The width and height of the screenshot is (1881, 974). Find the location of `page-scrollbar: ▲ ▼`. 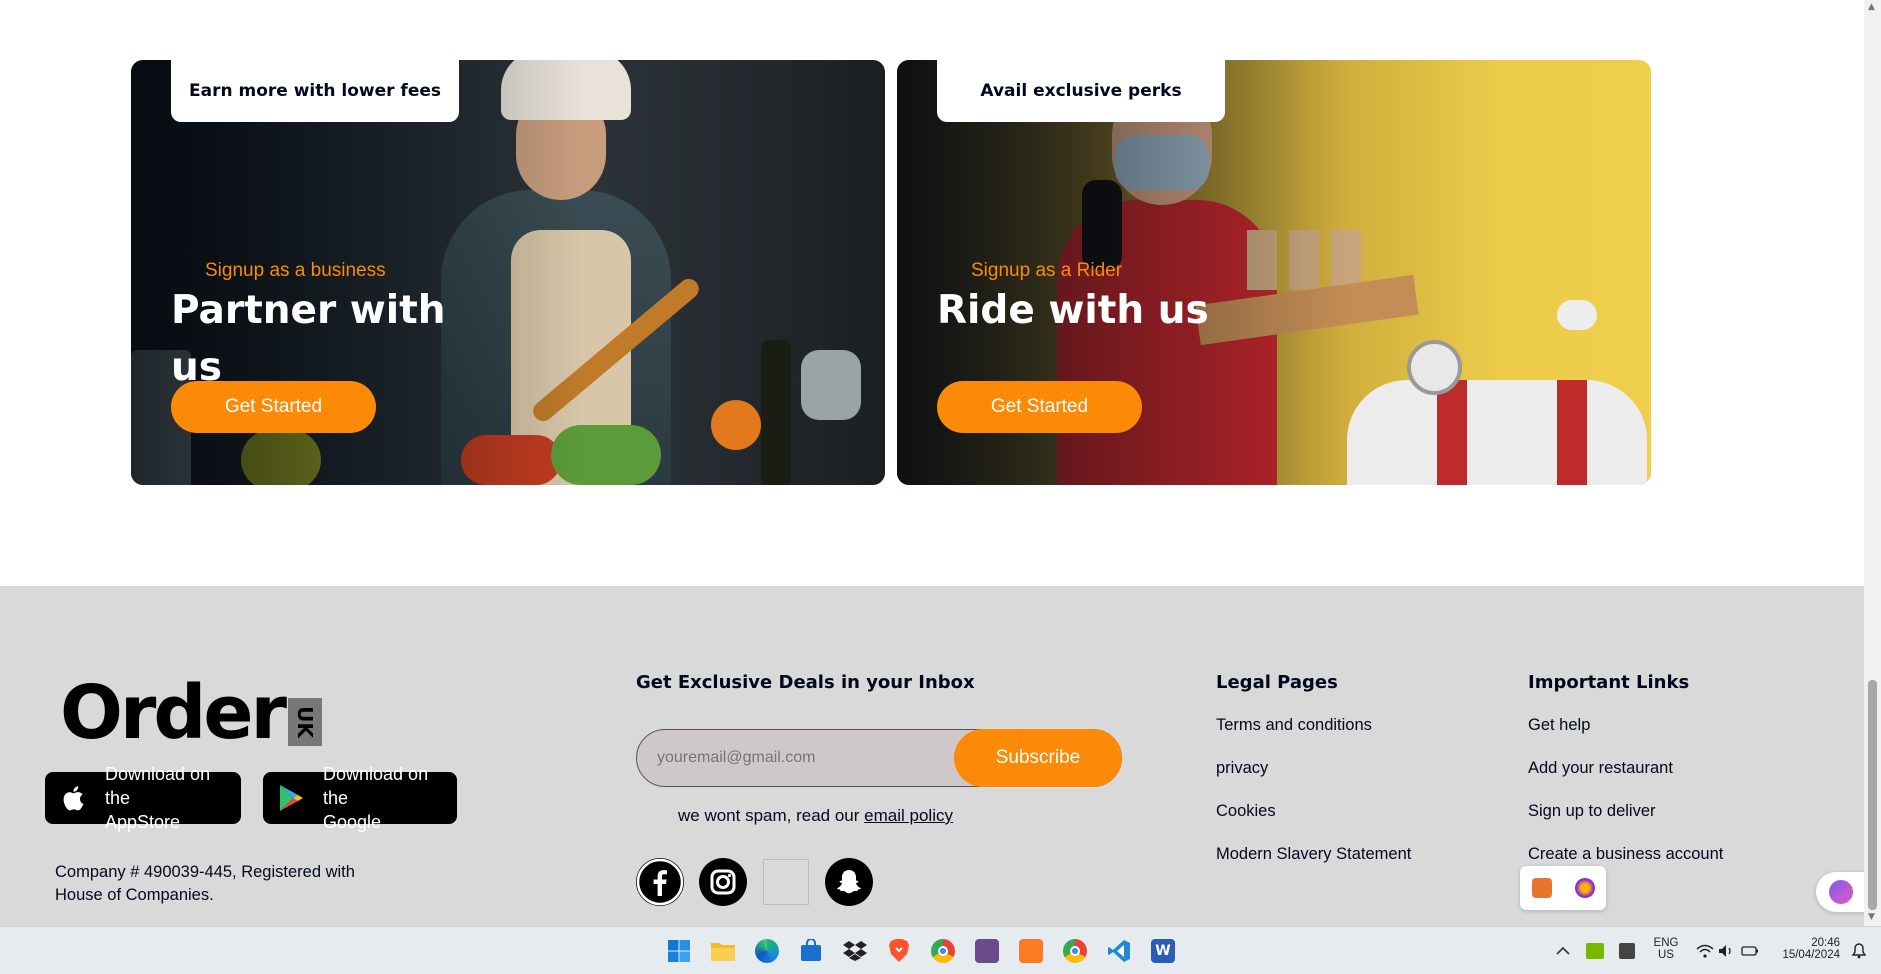

page-scrollbar: ▲ ▼ is located at coordinates (1872, 463).